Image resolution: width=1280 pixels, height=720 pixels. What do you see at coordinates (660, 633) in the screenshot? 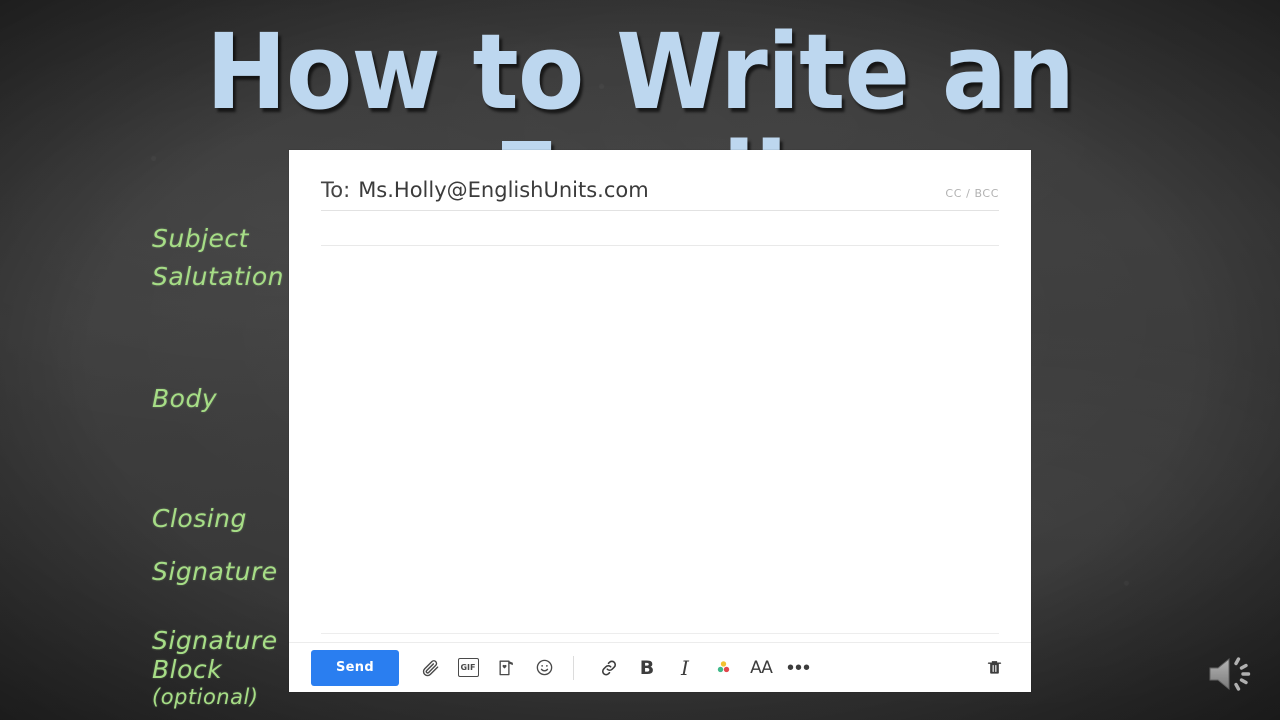
I see `signature-row-divider` at bounding box center [660, 633].